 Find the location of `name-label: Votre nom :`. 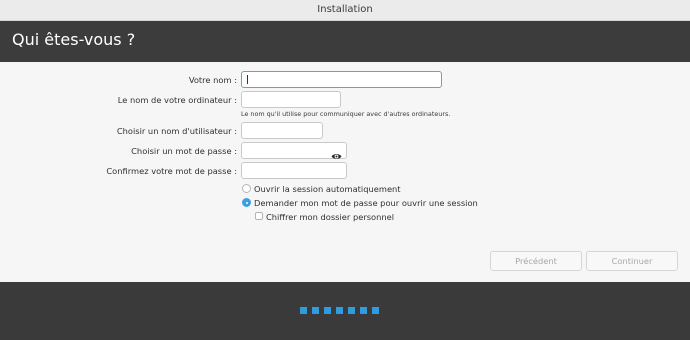

name-label: Votre nom : is located at coordinates (212, 80).